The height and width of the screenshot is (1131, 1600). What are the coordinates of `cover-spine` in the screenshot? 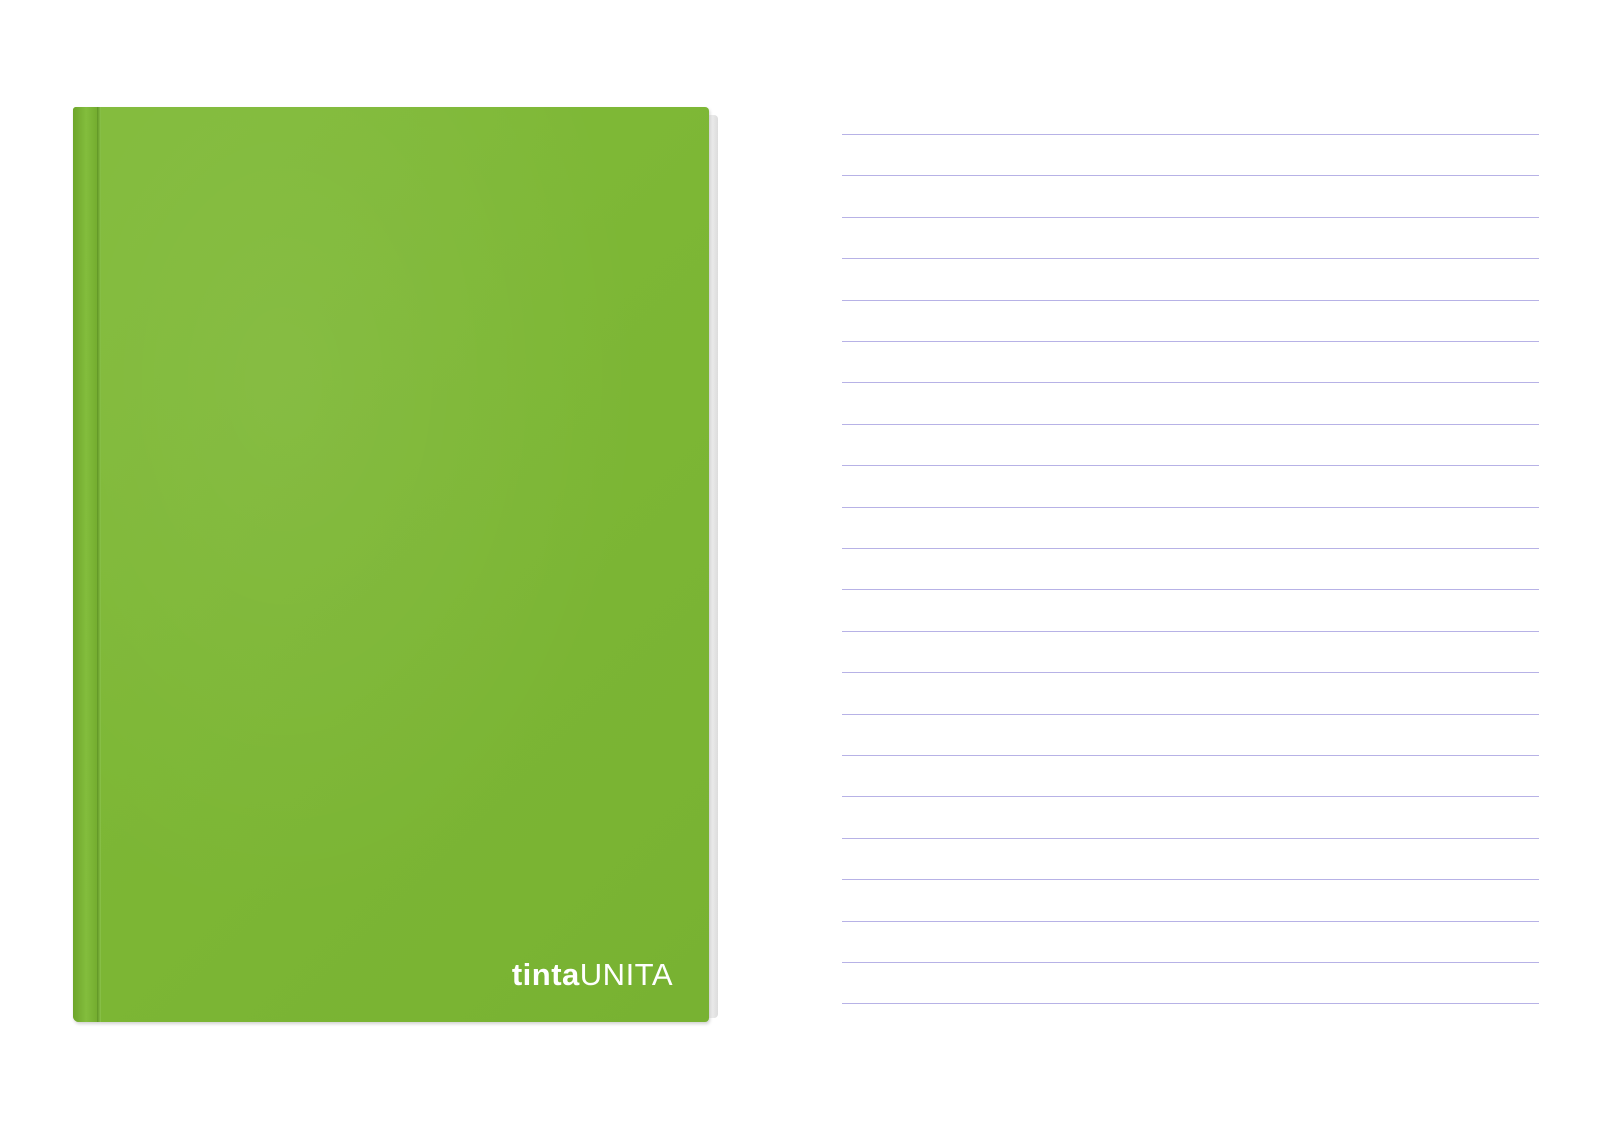 It's located at (85, 564).